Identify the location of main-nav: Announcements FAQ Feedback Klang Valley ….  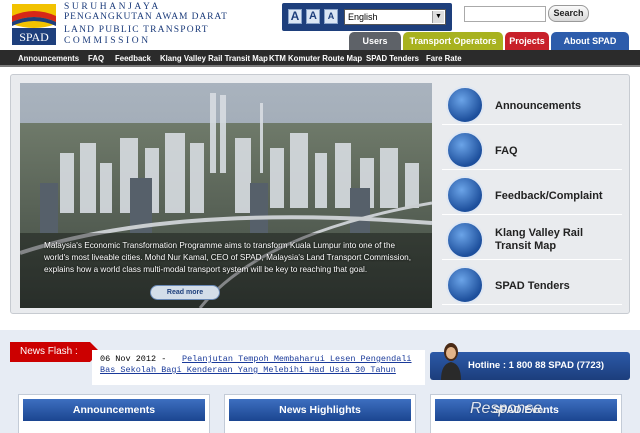
(320, 58).